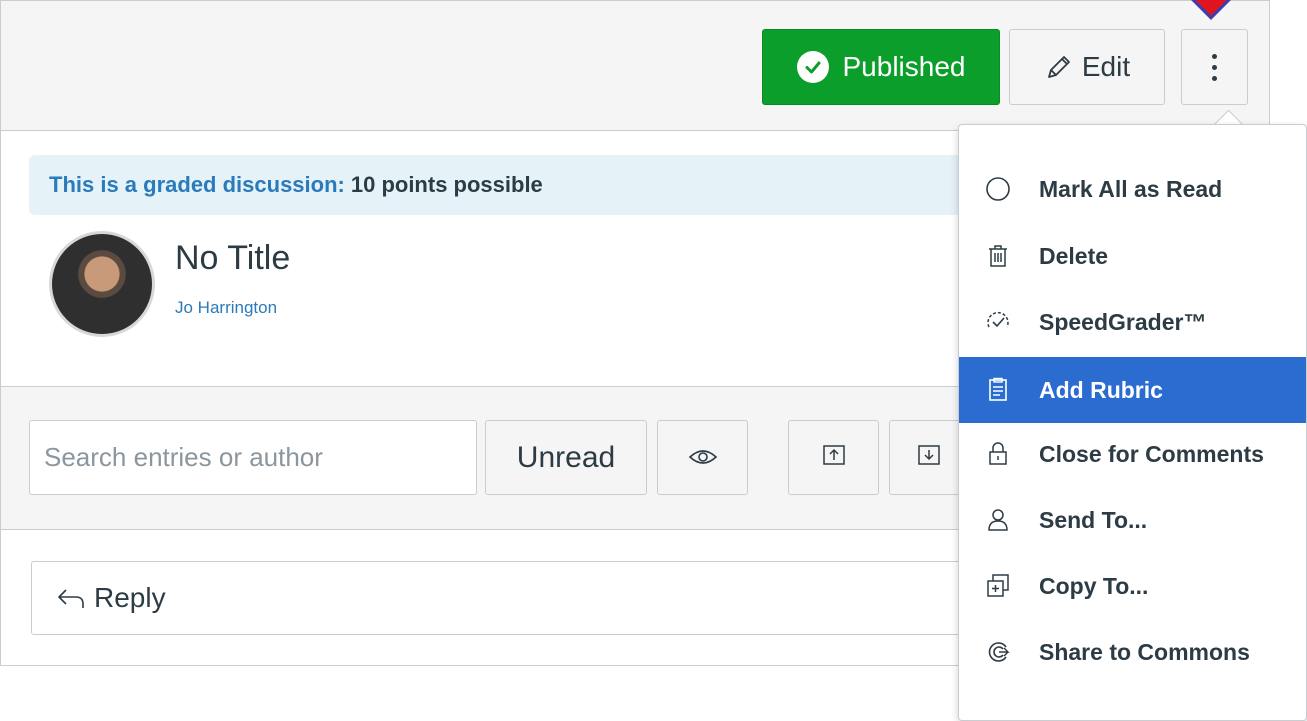 The image size is (1307, 721). What do you see at coordinates (197, 184) in the screenshot?
I see `graded-label: This is a graded discussion:` at bounding box center [197, 184].